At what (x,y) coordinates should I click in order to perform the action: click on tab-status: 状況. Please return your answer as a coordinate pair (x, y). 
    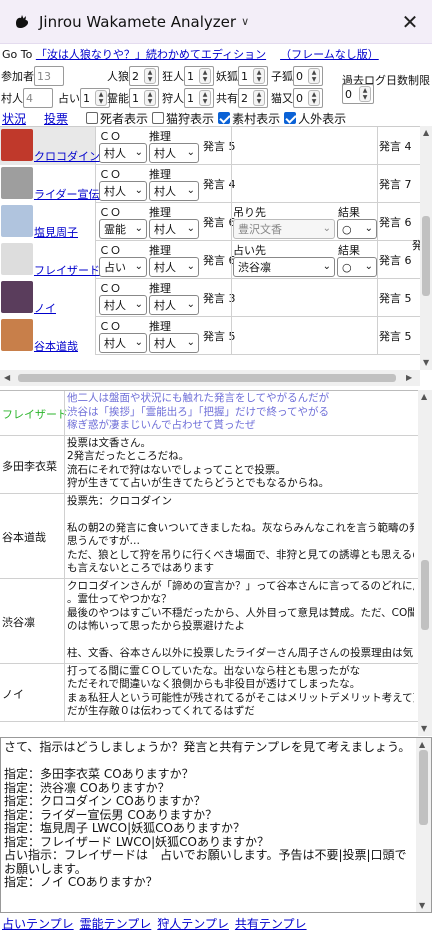
    Looking at the image, I should click on (14, 118).